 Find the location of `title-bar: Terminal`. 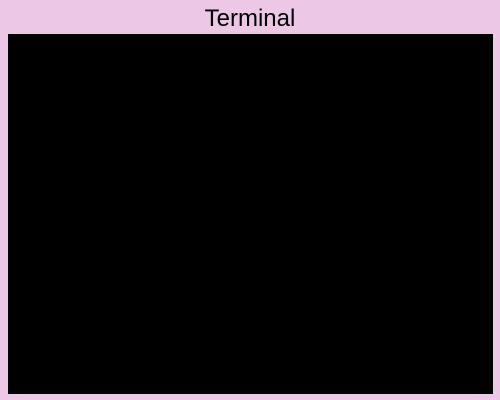

title-bar: Terminal is located at coordinates (250, 17).